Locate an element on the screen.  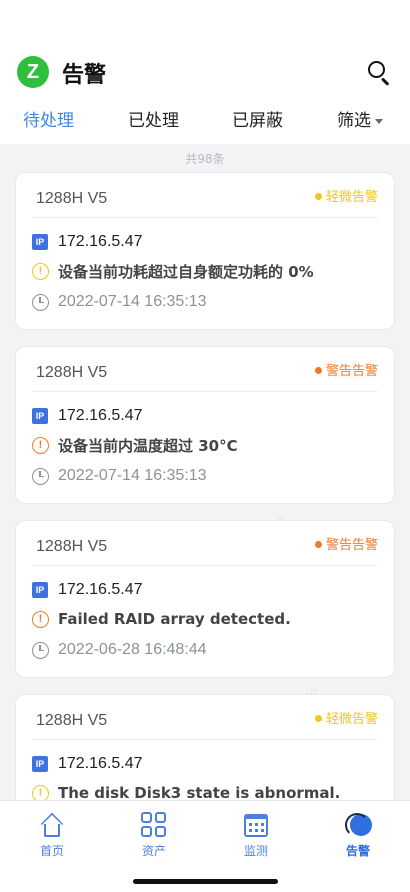
message-row: ! 设备当前功耗超过自身额定功耗的 0% is located at coordinates (173, 271).